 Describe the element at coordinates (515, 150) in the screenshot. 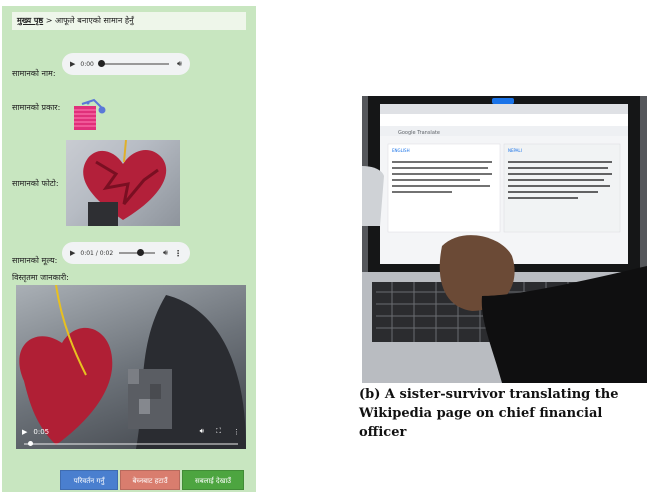

I see `target-lang-tab: NEPALI` at that location.